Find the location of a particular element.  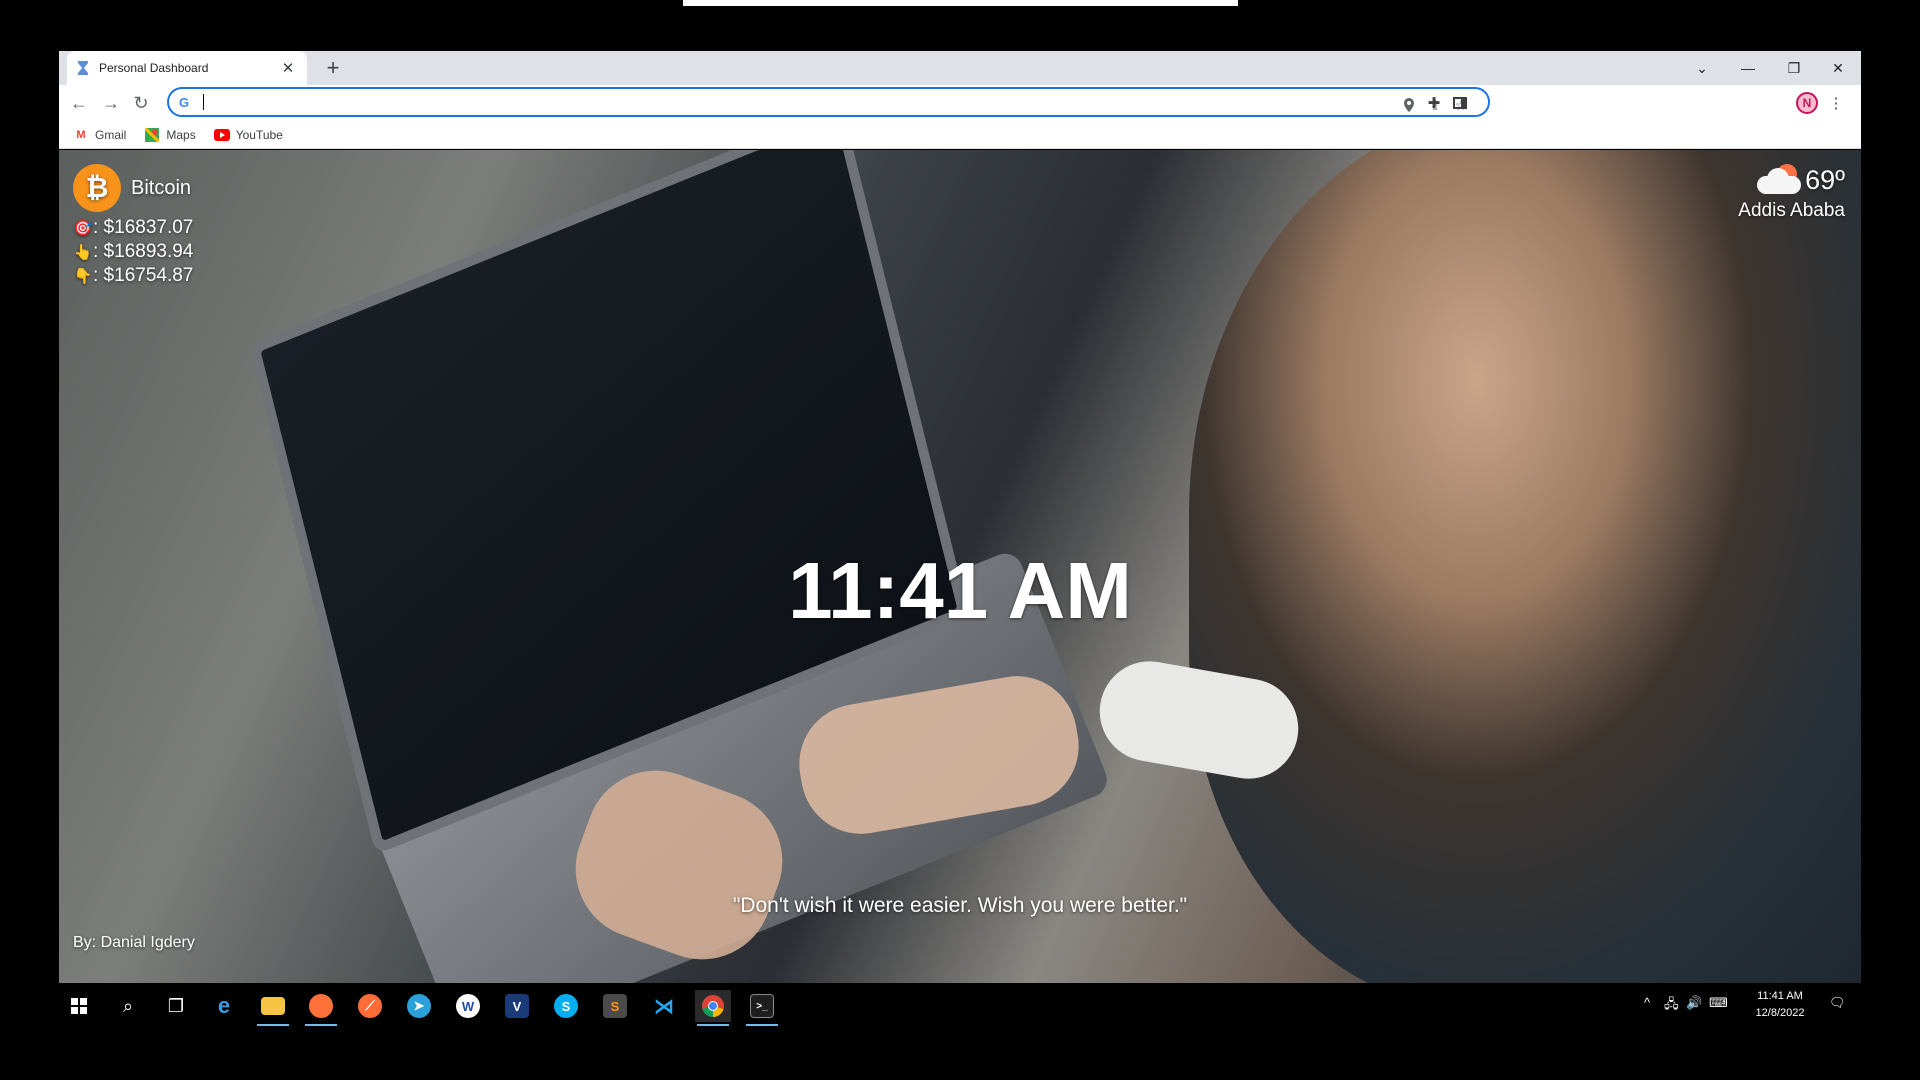

telegram-icon: ➤ is located at coordinates (419, 1006).